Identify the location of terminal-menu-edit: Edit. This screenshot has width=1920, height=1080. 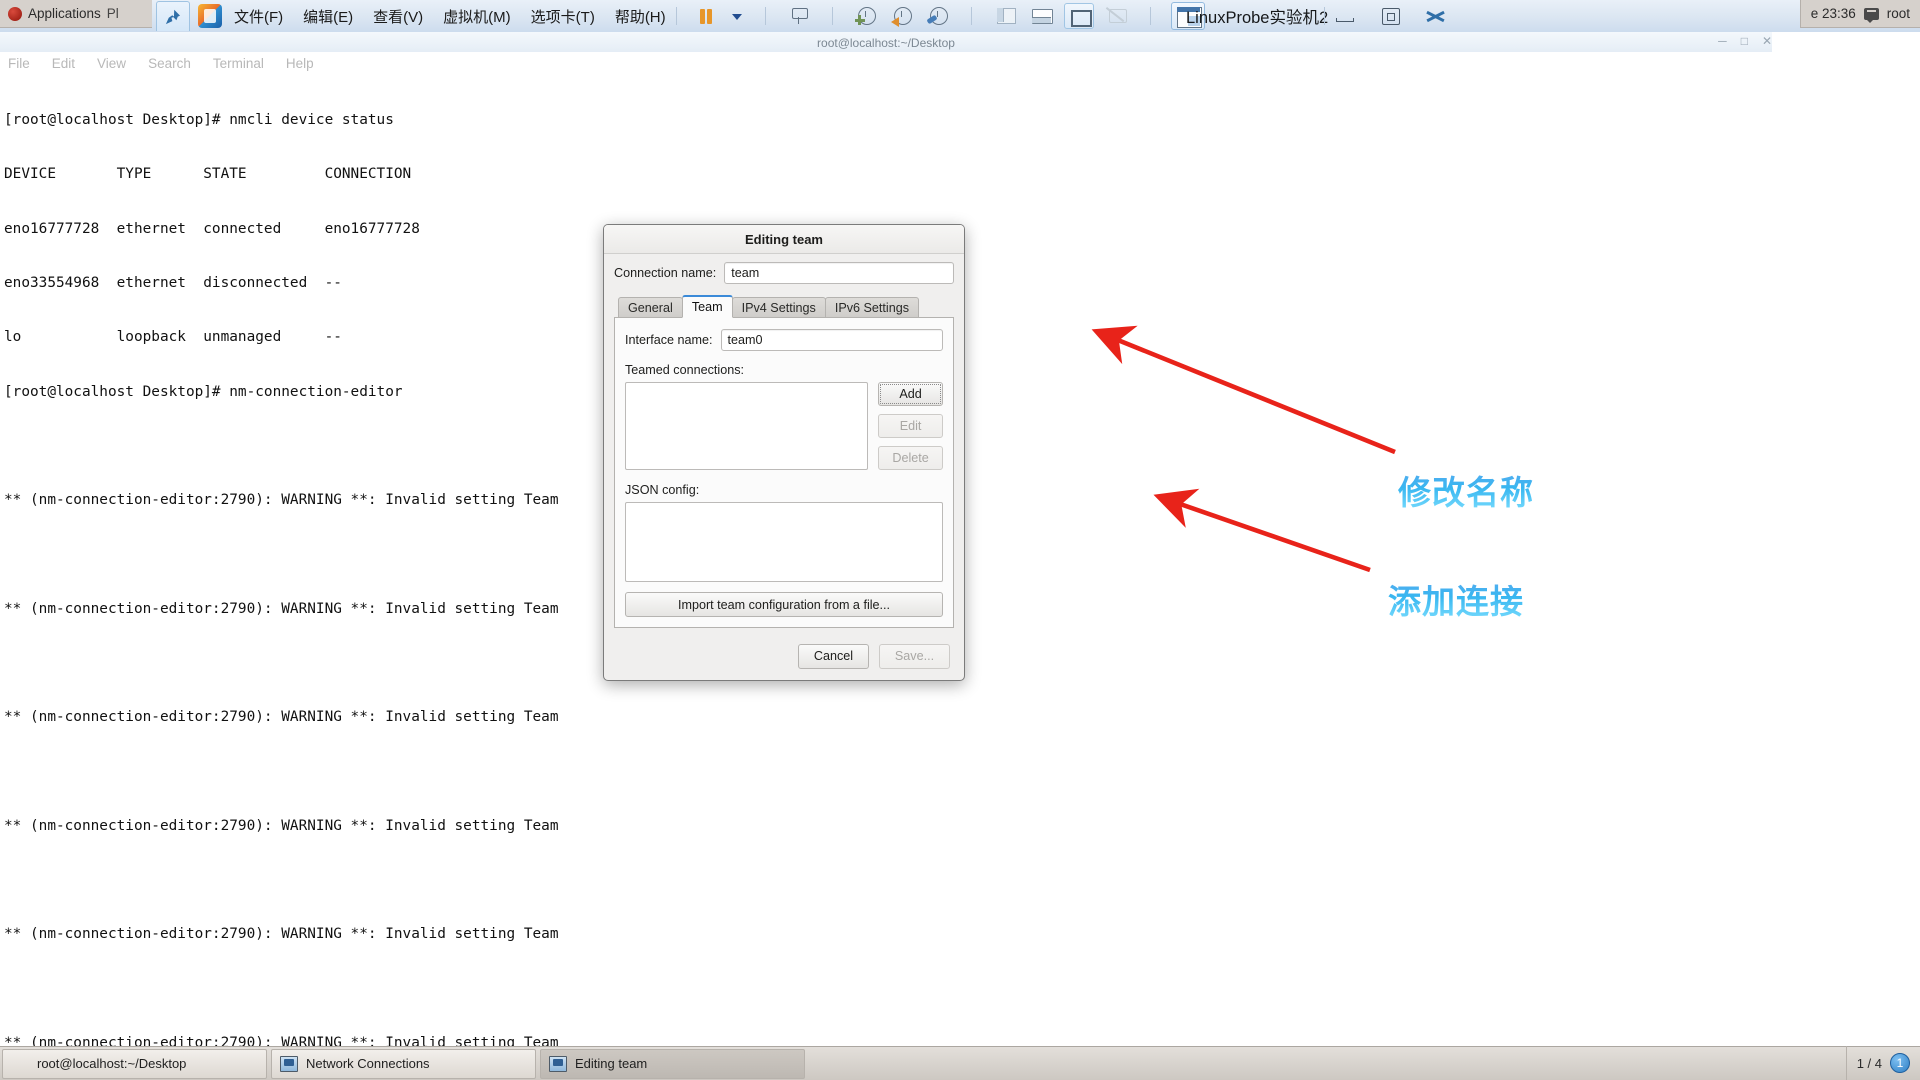
(63, 63).